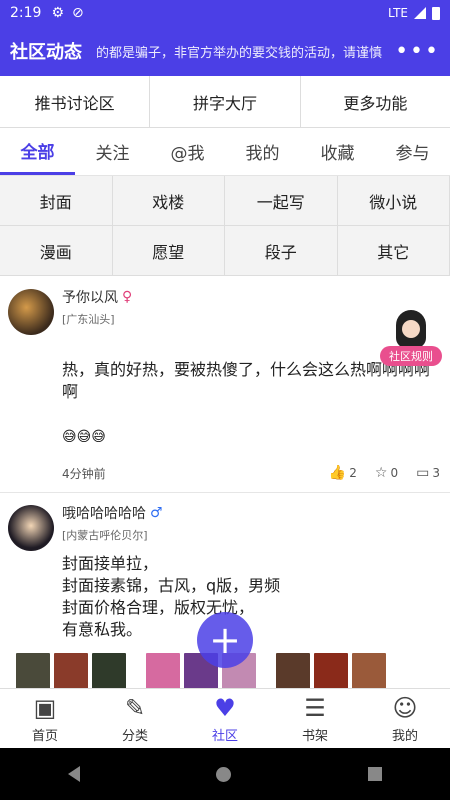 The image size is (450, 800). I want to click on user-icon: ☺, so click(405, 707).